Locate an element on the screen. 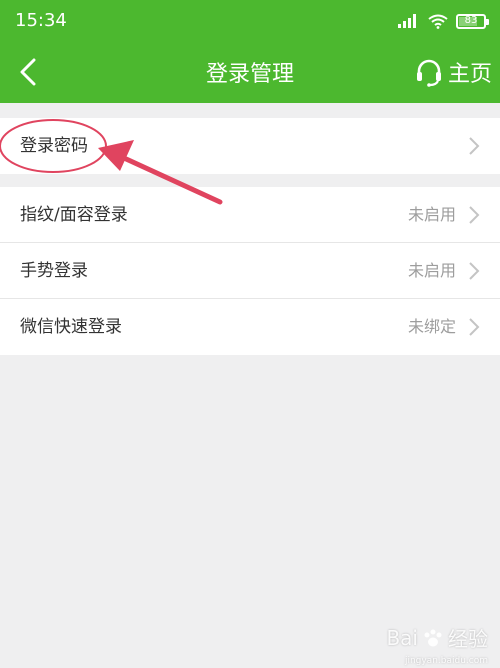 This screenshot has height=668, width=500. settings-group-password: 登录密码 is located at coordinates (250, 146).